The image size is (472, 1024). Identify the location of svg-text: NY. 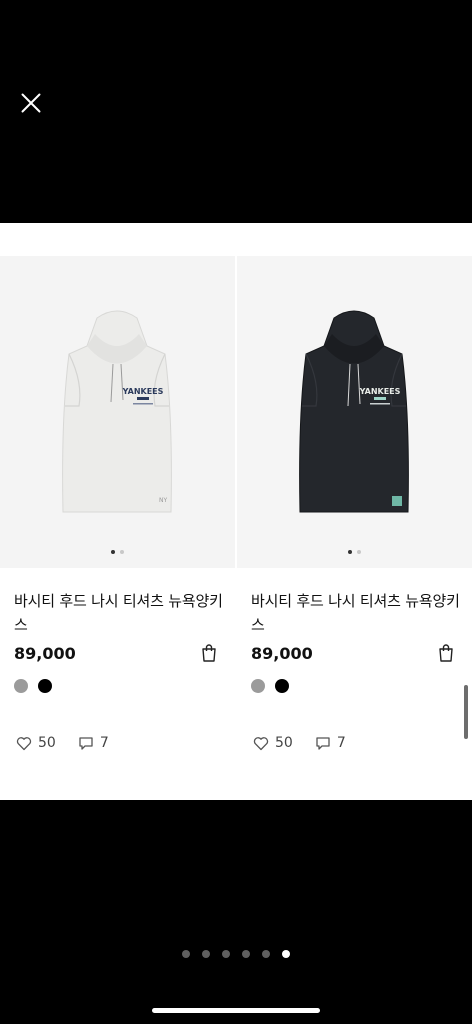
(163, 500).